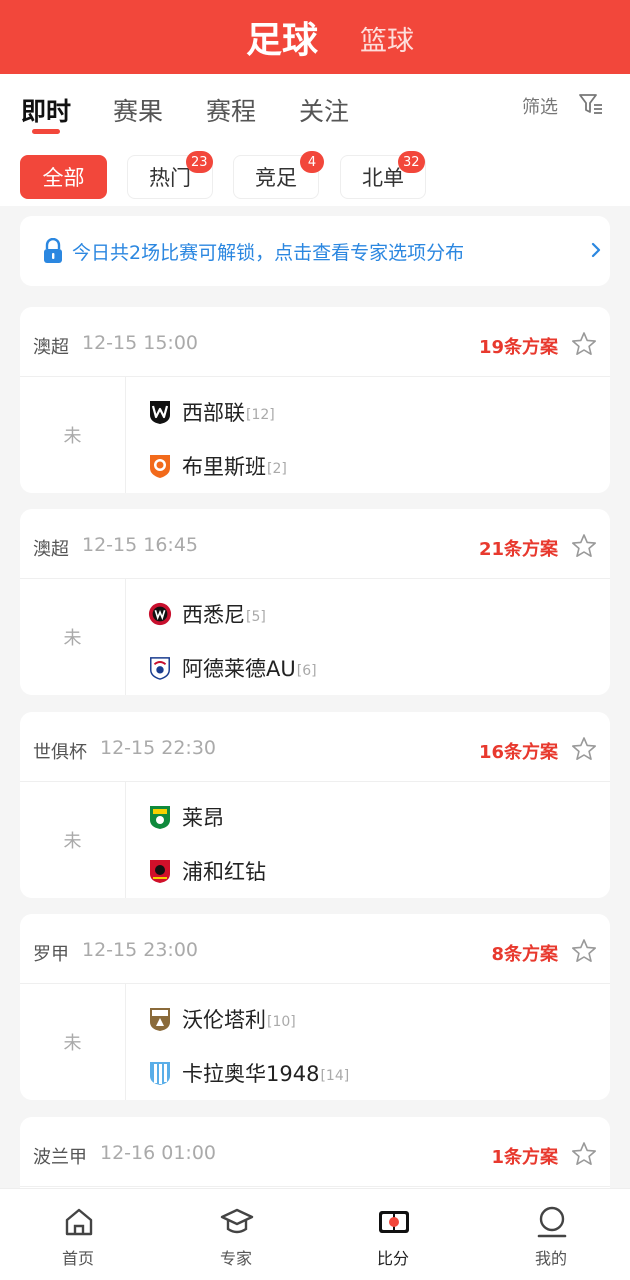  What do you see at coordinates (315, 1234) in the screenshot?
I see `bottom-navigation: 首页 专家 比分 我的` at bounding box center [315, 1234].